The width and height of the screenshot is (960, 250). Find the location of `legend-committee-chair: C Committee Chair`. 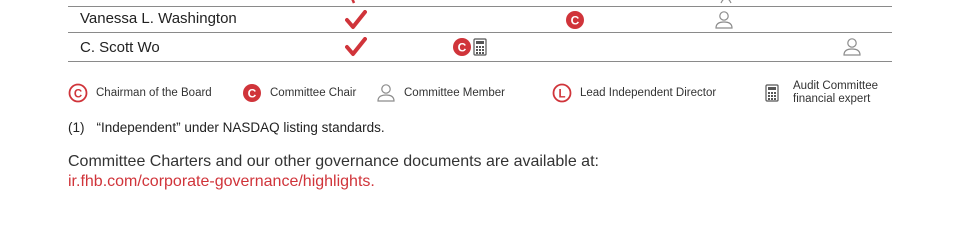

legend-committee-chair: C Committee Chair is located at coordinates (299, 93).